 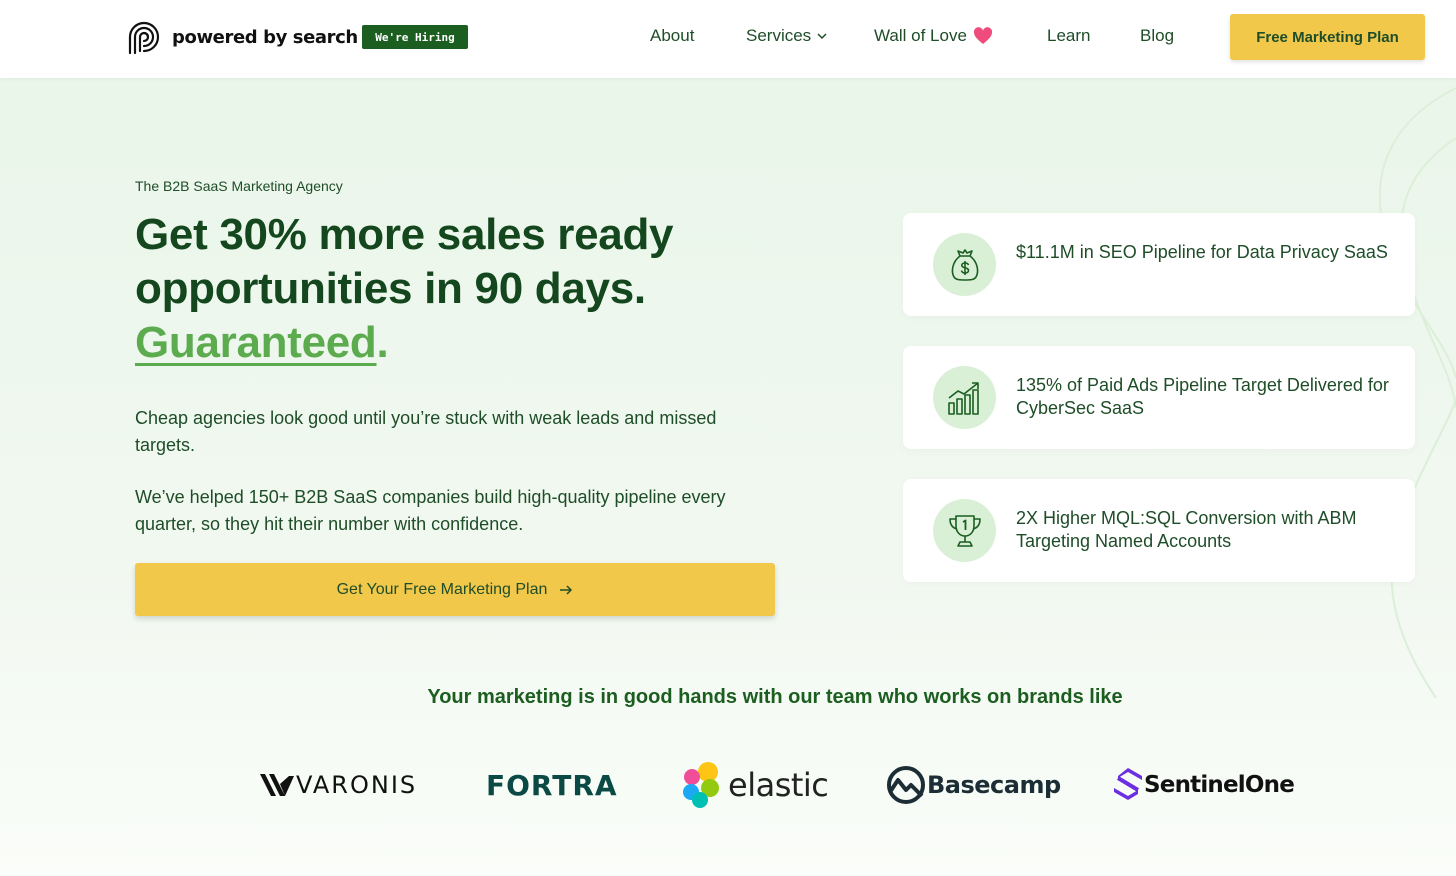 What do you see at coordinates (256, 342) in the screenshot?
I see `headline-accent: Guaranteed` at bounding box center [256, 342].